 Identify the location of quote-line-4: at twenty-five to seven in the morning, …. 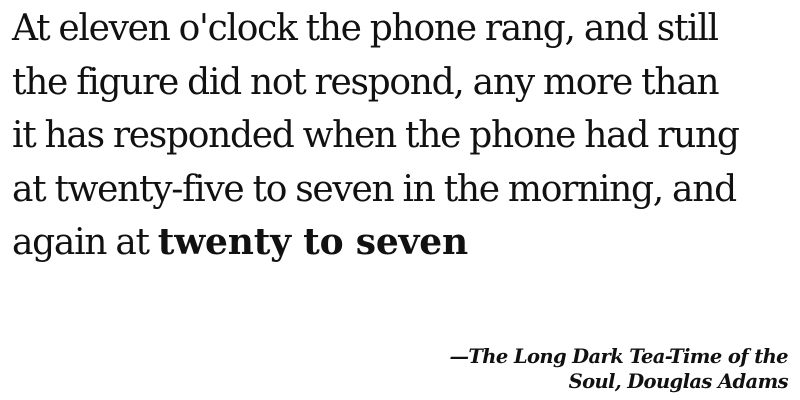
(374, 189).